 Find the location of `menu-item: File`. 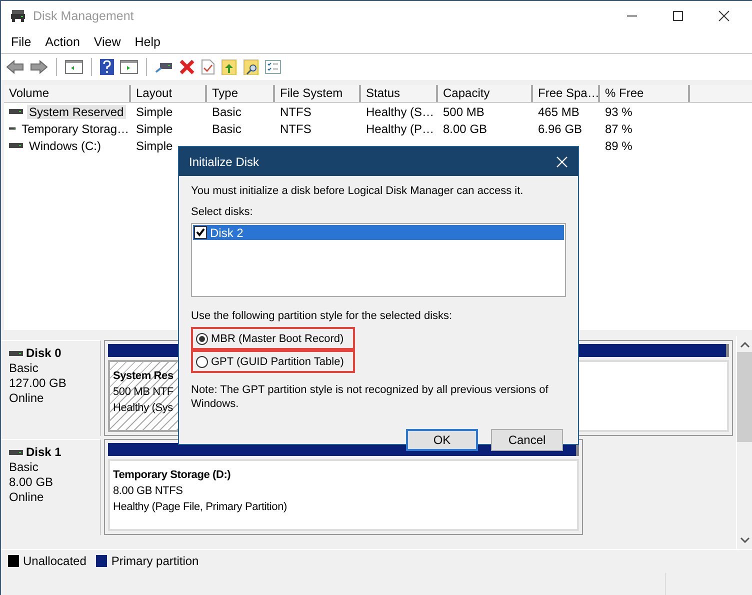

menu-item: File is located at coordinates (21, 41).